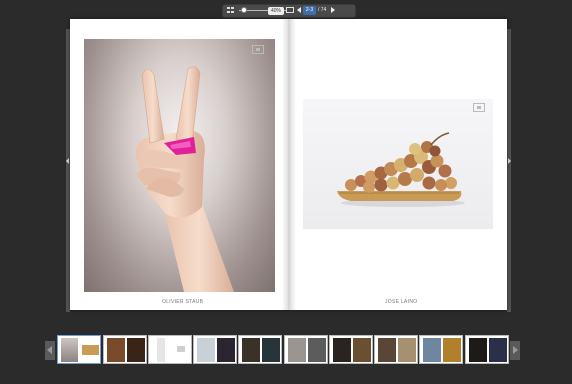 This screenshot has height=384, width=572. Describe the element at coordinates (322, 10) in the screenshot. I see `page-total: / 74` at that location.